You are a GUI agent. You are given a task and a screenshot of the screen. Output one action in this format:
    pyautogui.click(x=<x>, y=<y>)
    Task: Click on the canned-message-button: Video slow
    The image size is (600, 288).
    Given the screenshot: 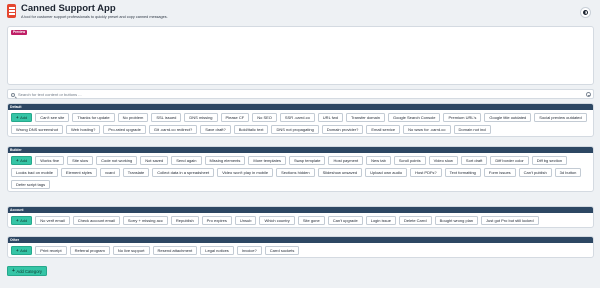 What is the action you would take?
    pyautogui.click(x=443, y=160)
    